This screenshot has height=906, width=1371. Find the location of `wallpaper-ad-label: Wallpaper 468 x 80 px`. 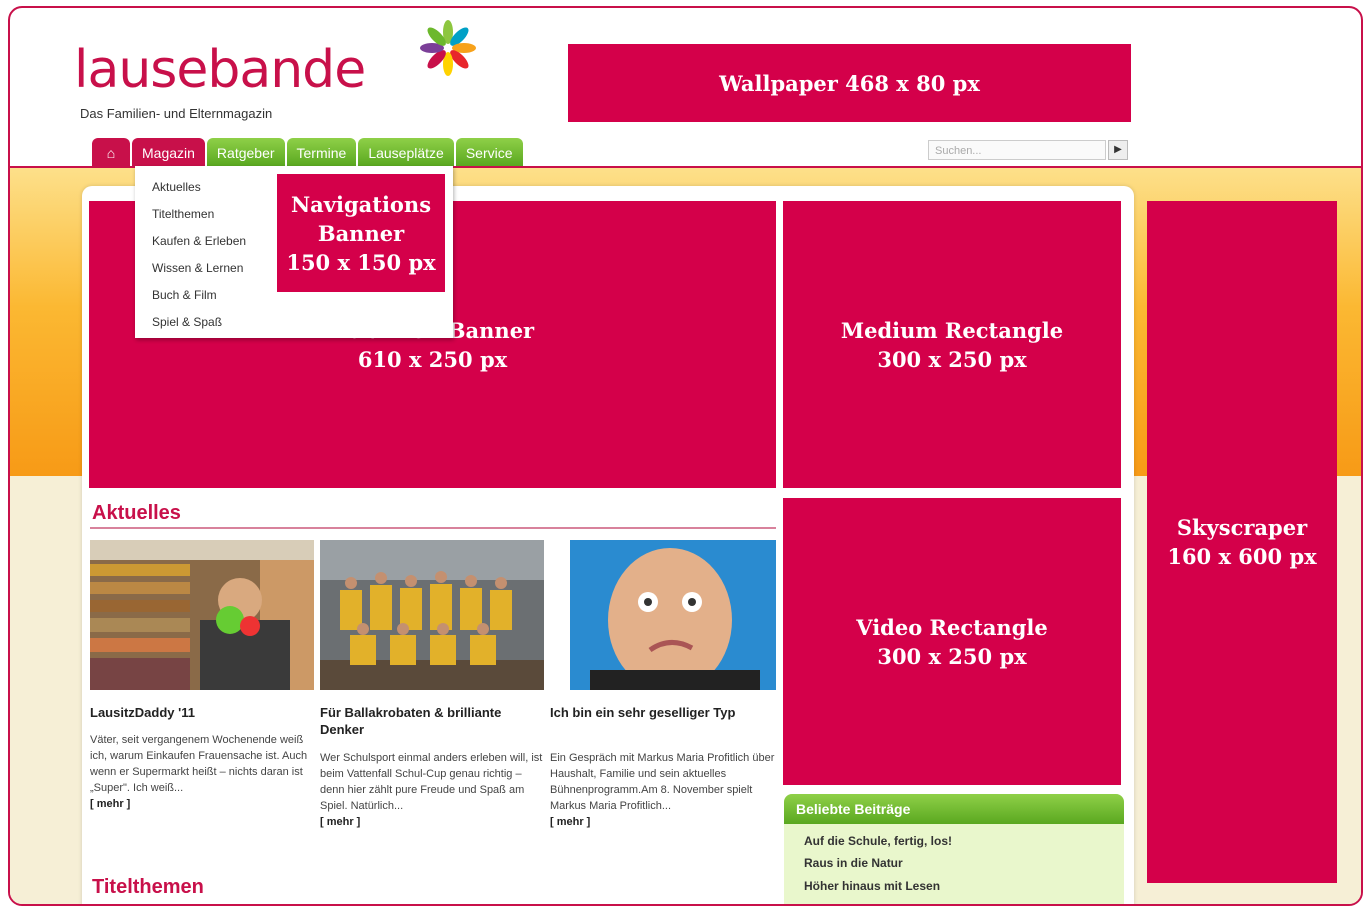

wallpaper-ad-label: Wallpaper 468 x 80 px is located at coordinates (849, 83).